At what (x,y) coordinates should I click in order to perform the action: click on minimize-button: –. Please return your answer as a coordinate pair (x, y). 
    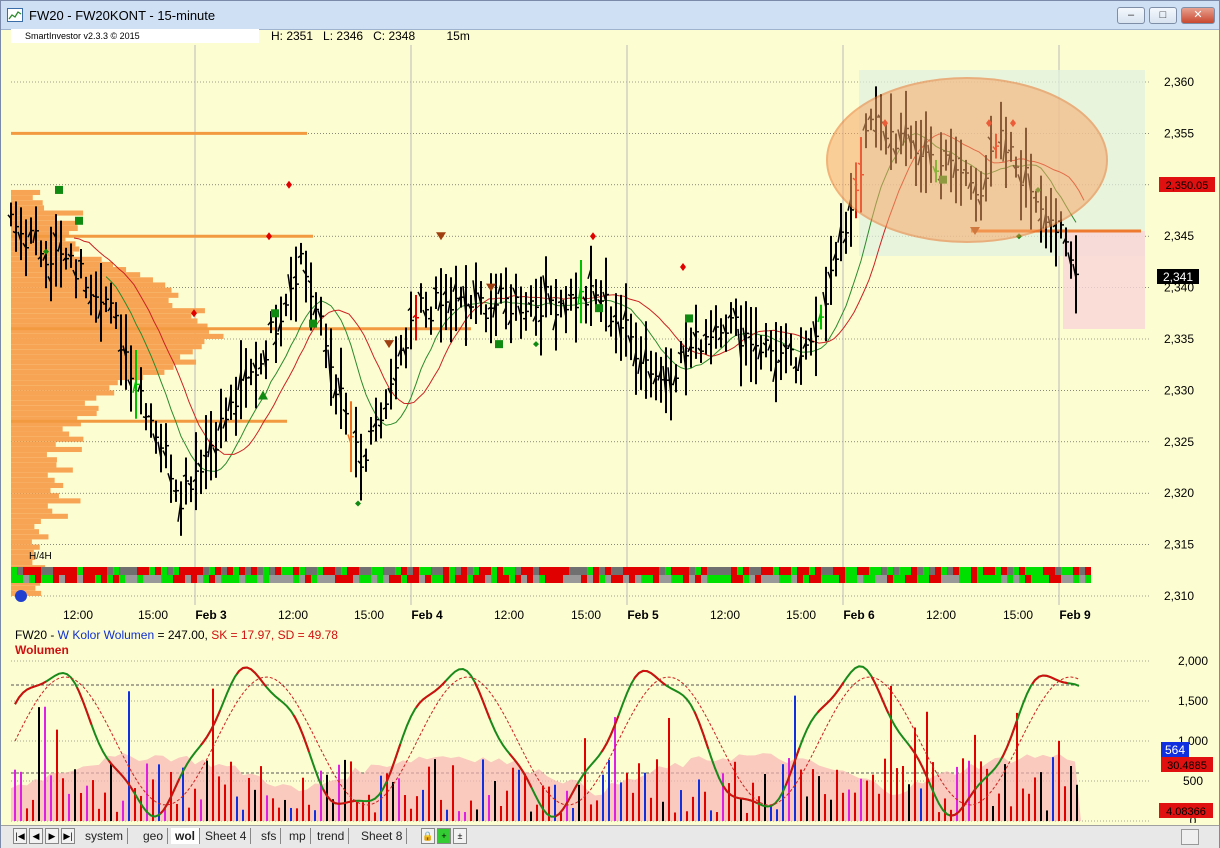
    Looking at the image, I should click on (1131, 15).